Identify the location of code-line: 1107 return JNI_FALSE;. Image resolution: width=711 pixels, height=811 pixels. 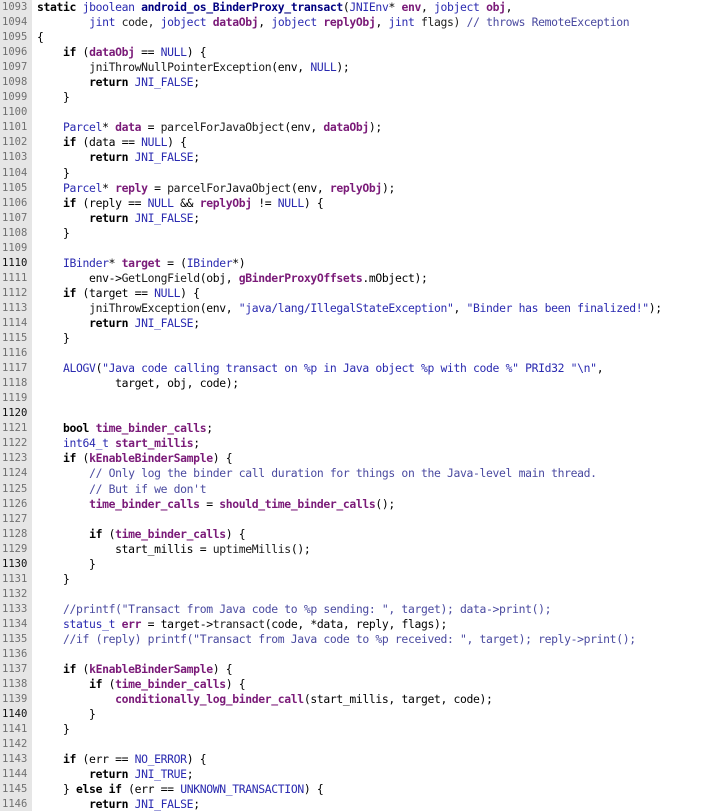
(355, 218).